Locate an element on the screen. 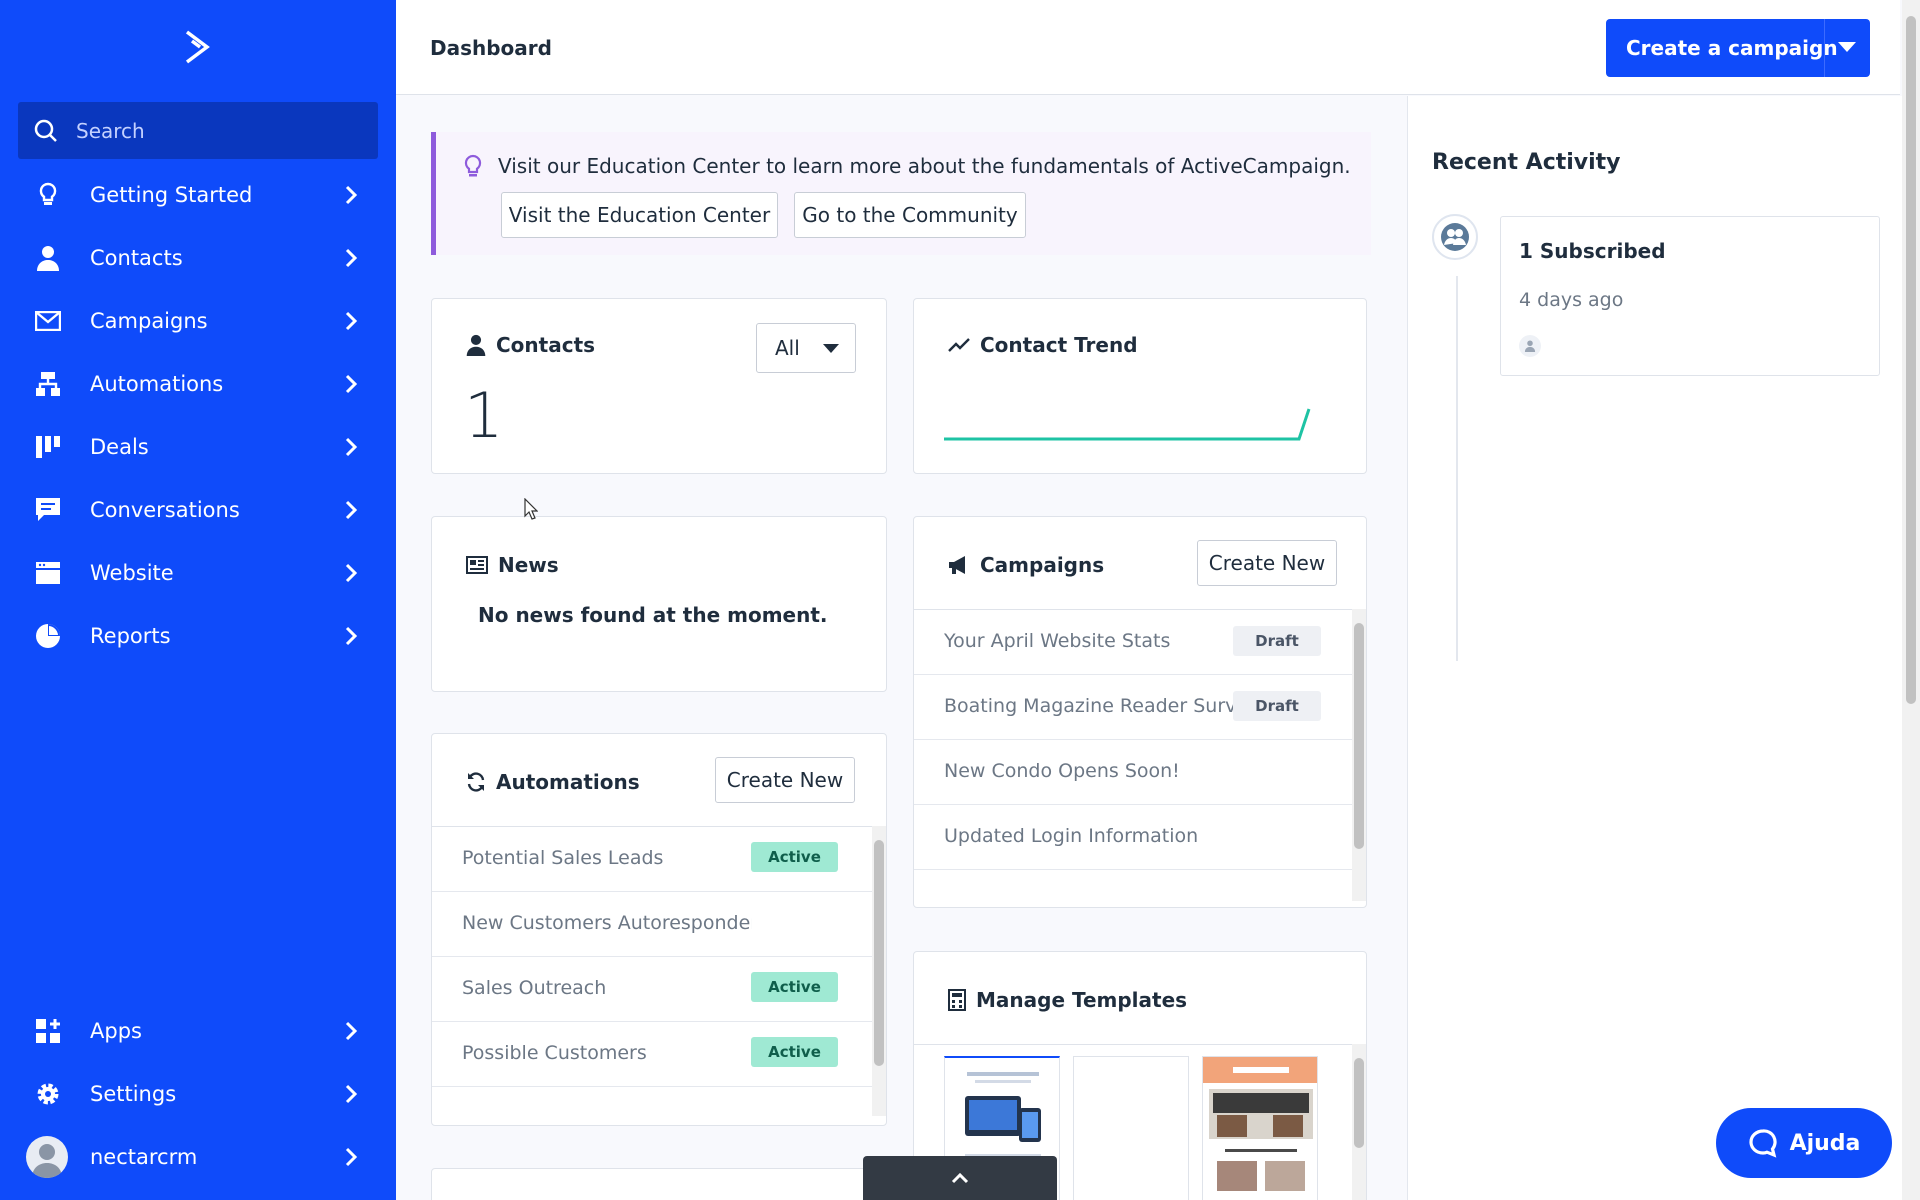 Image resolution: width=1920 pixels, height=1200 pixels. template-thumbnail-blank is located at coordinates (1131, 1128).